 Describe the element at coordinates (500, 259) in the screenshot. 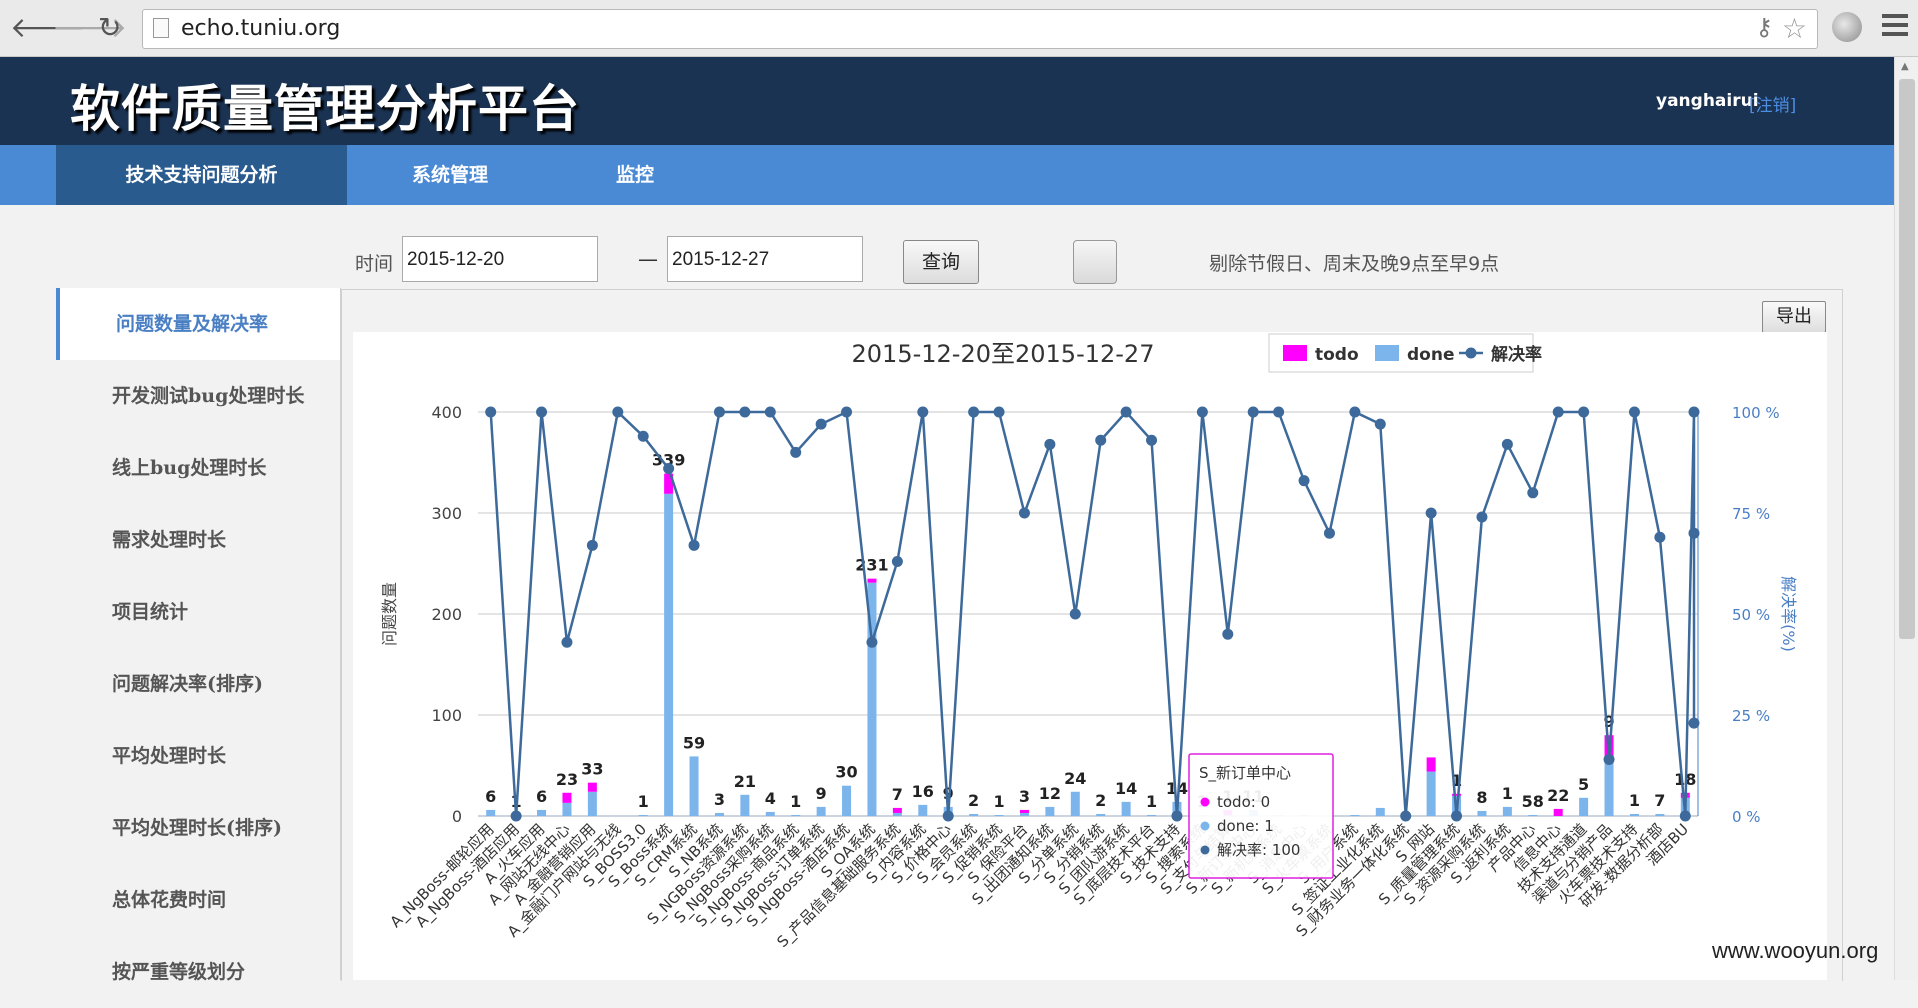

I see `start-date-input: 2015-12-20` at that location.